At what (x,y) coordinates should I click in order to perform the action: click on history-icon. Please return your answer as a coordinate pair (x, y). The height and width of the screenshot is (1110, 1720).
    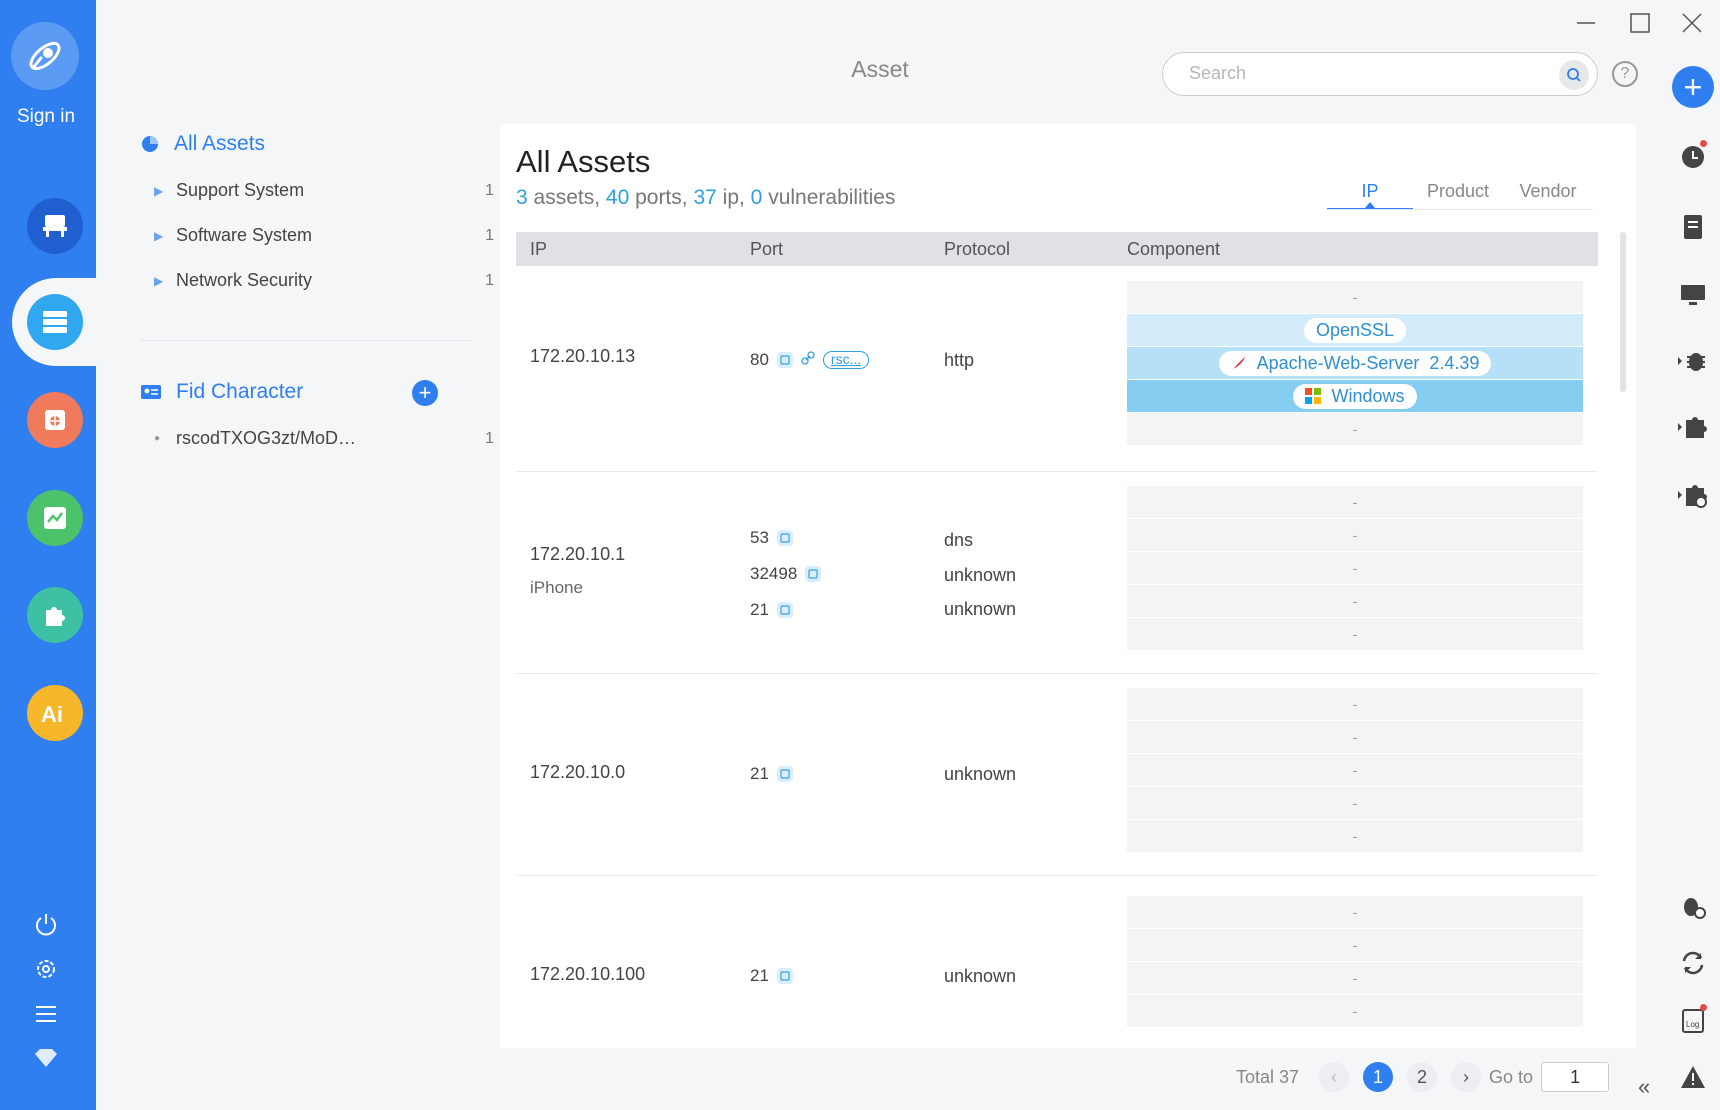
    Looking at the image, I should click on (1693, 156).